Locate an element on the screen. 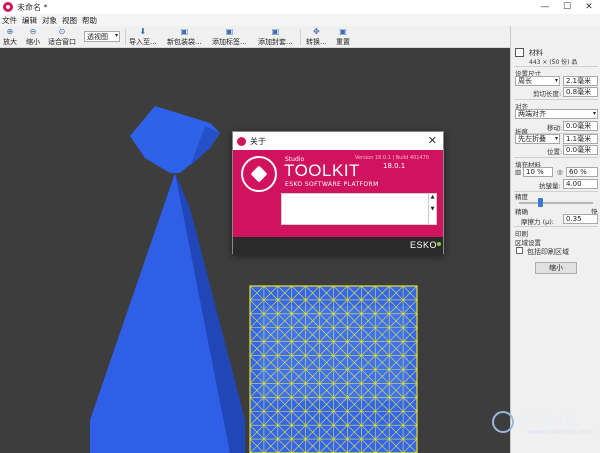 This screenshot has height=453, width=600. esko-logo: ESKO is located at coordinates (423, 245).